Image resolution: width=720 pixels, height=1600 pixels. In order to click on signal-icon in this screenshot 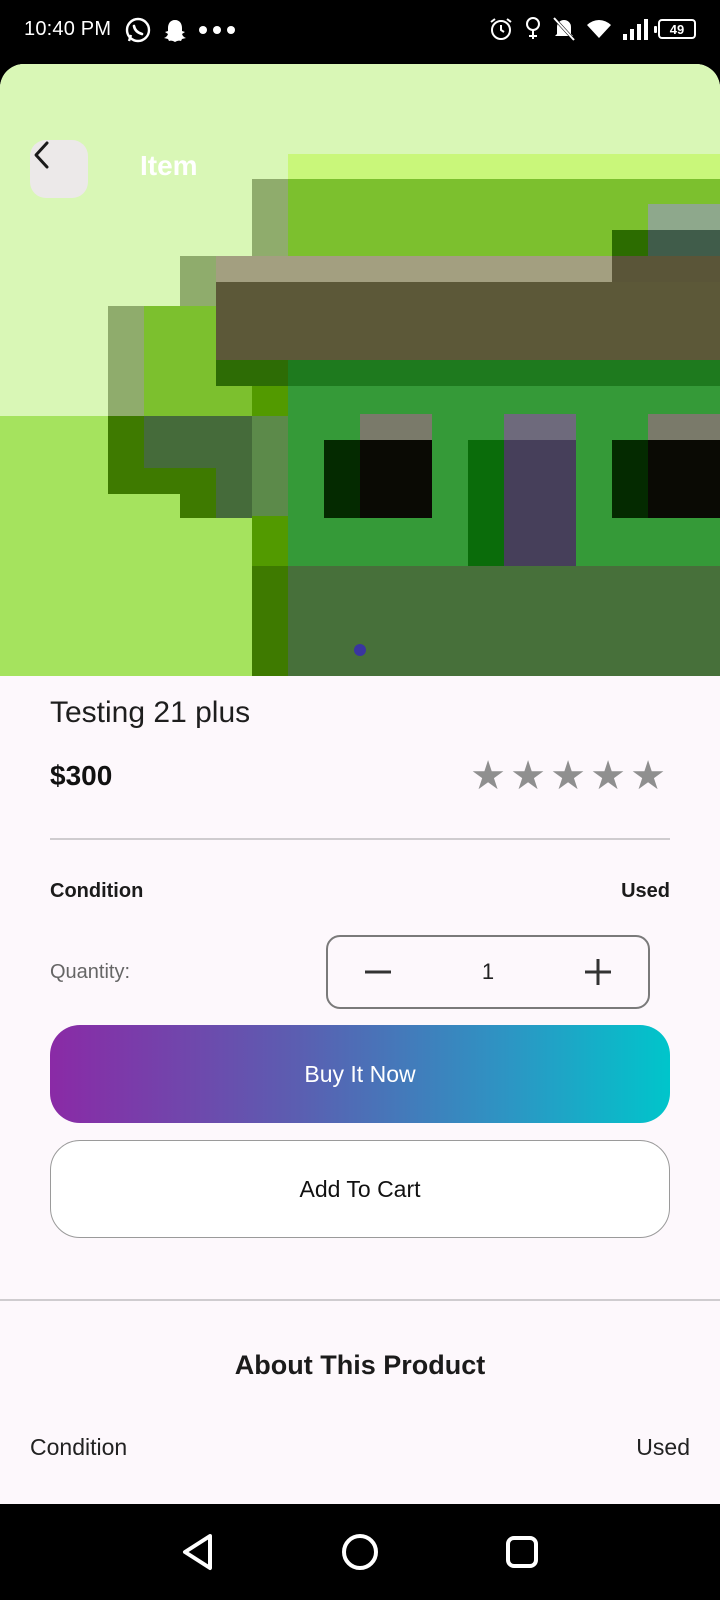, I will do `click(635, 29)`.